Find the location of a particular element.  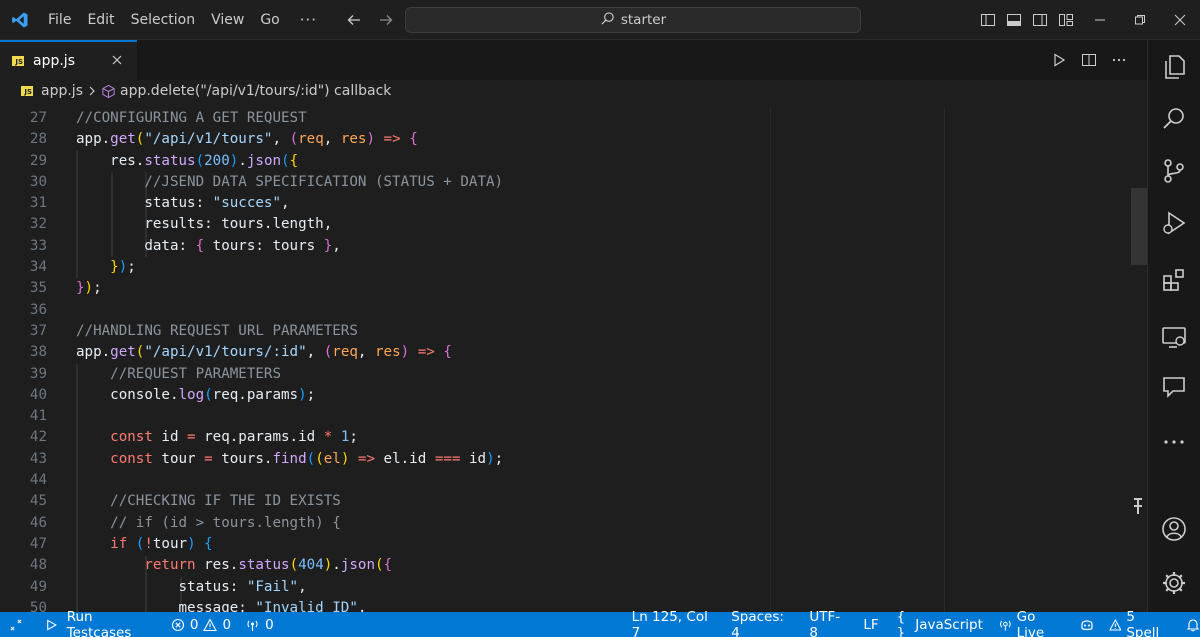

line-number: 37 is located at coordinates (38, 330).